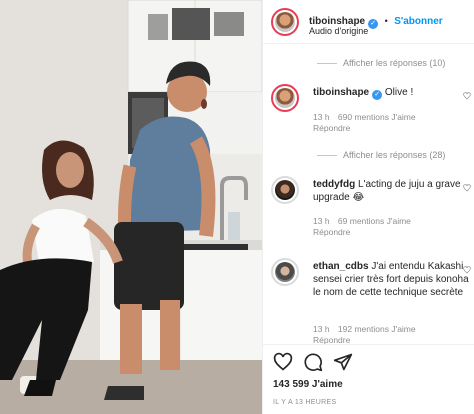 The width and height of the screenshot is (474, 414). I want to click on view-replies-button: Afficher les réponses (28), so click(381, 155).